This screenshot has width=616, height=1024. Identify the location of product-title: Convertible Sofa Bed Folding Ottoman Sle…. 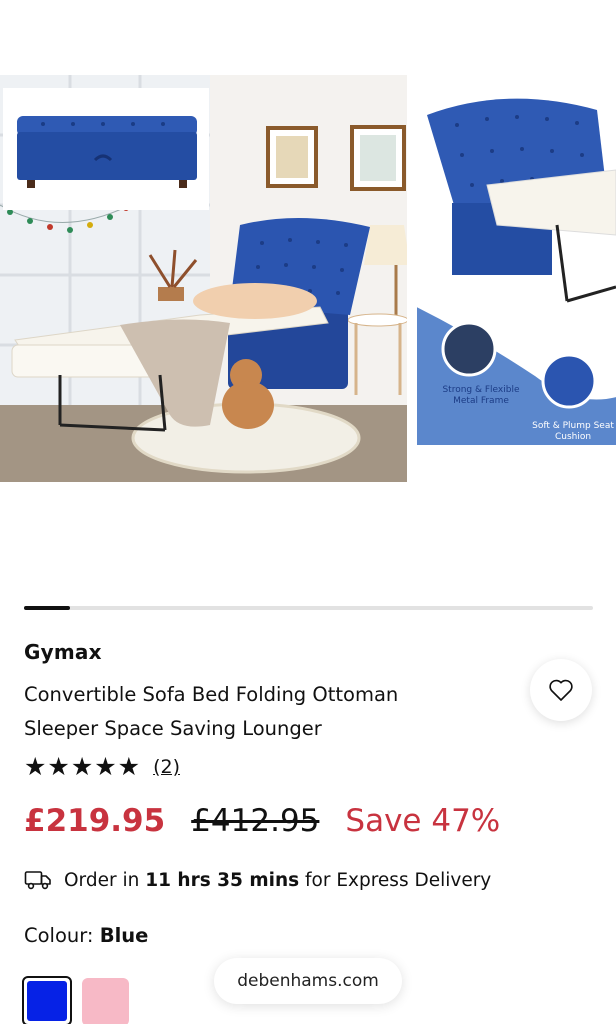
(264, 712).